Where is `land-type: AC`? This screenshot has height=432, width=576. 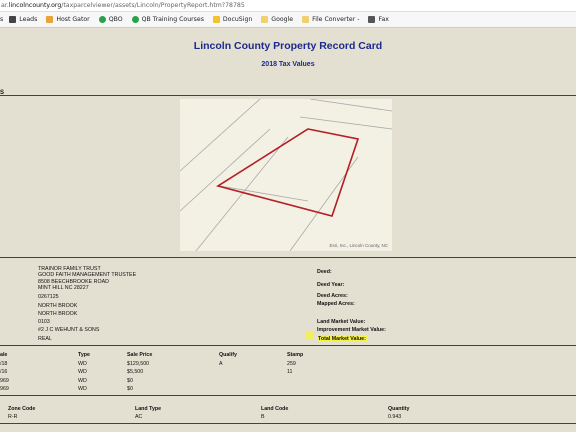 land-type: AC is located at coordinates (139, 417).